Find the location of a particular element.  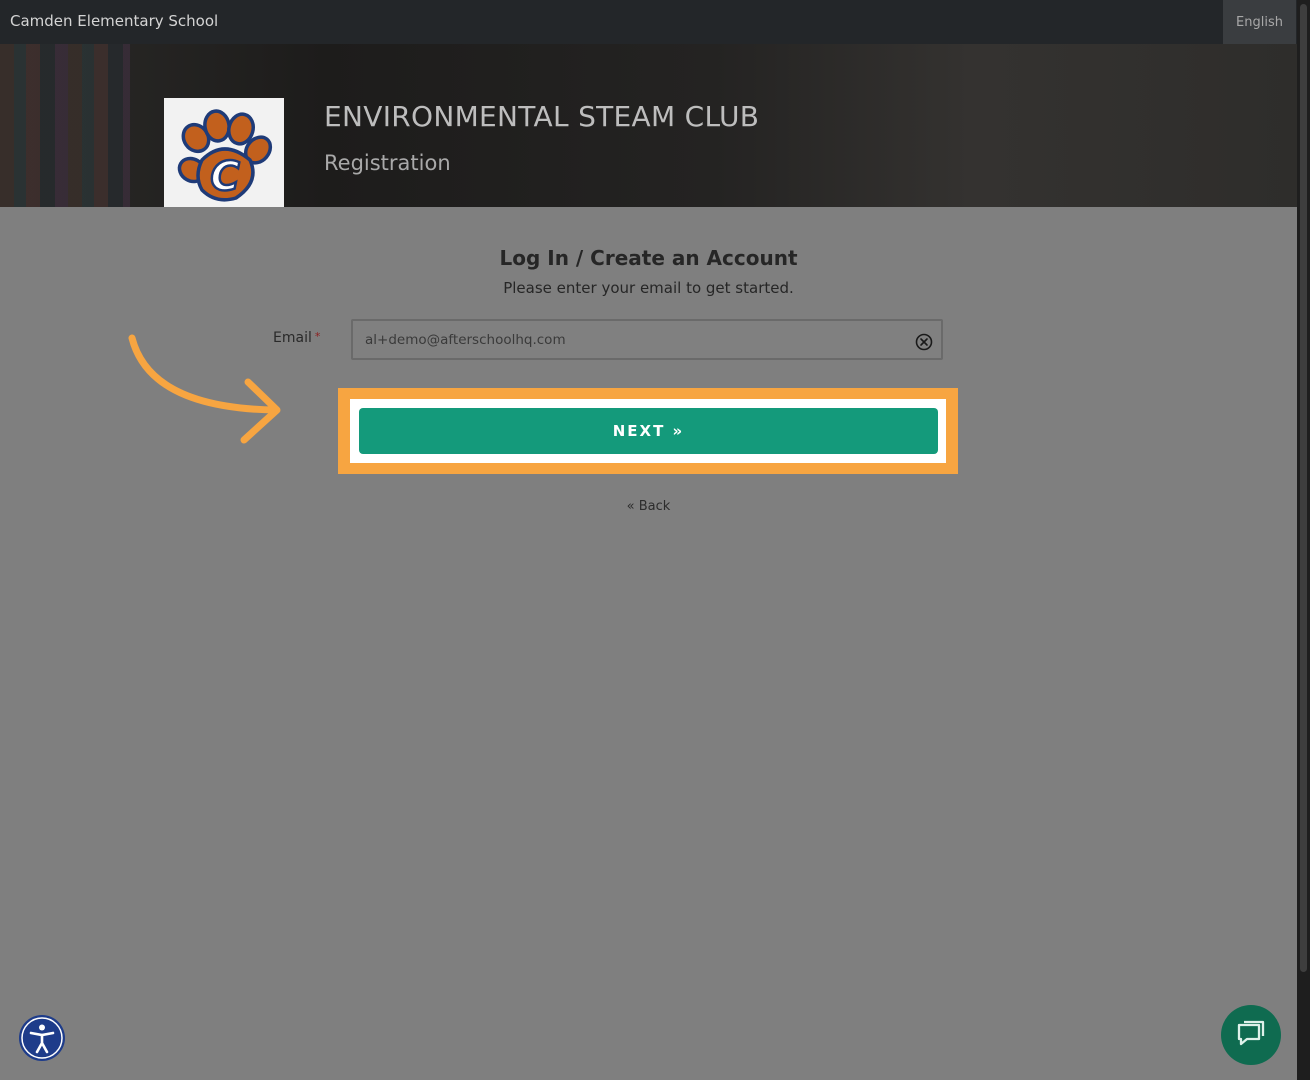

hero-banner: C ENVIRONMENTAL STEAM CLUB Registration is located at coordinates (648, 125).